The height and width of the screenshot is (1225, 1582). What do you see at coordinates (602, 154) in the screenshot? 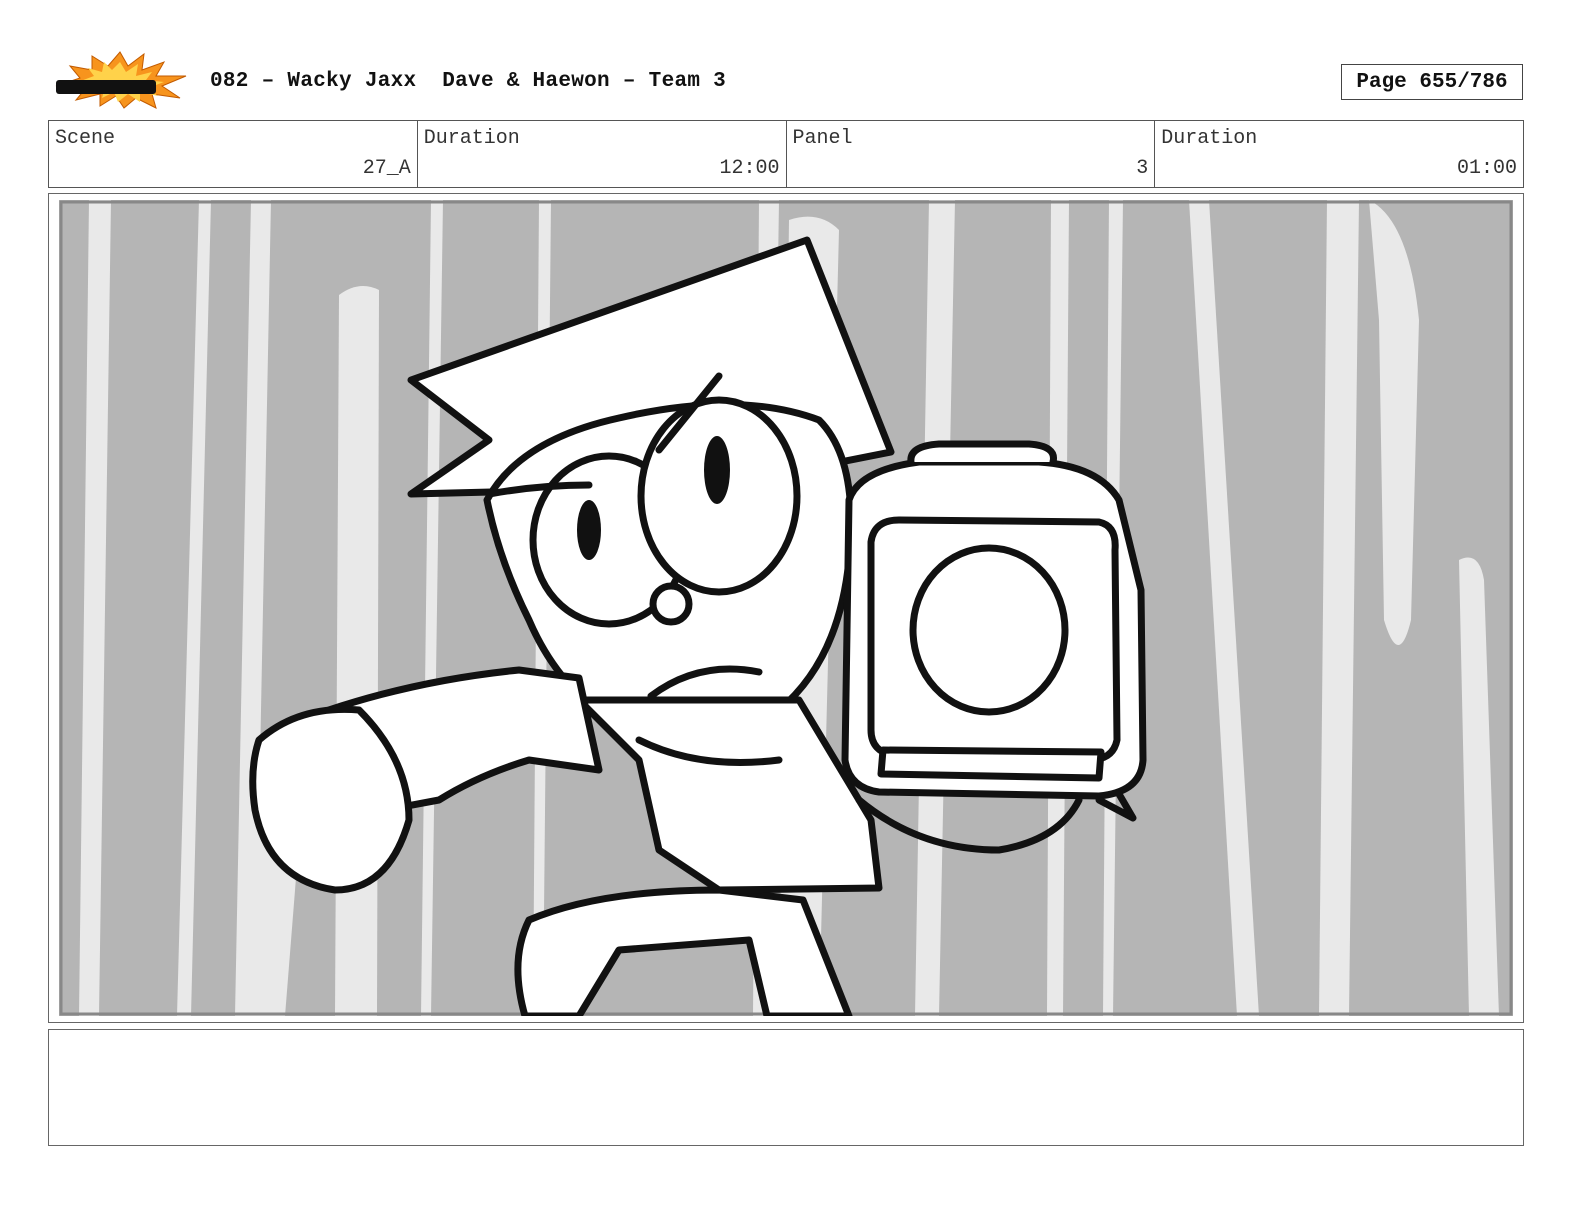
I see `scene-duration-cell: Duration 12:00` at bounding box center [602, 154].